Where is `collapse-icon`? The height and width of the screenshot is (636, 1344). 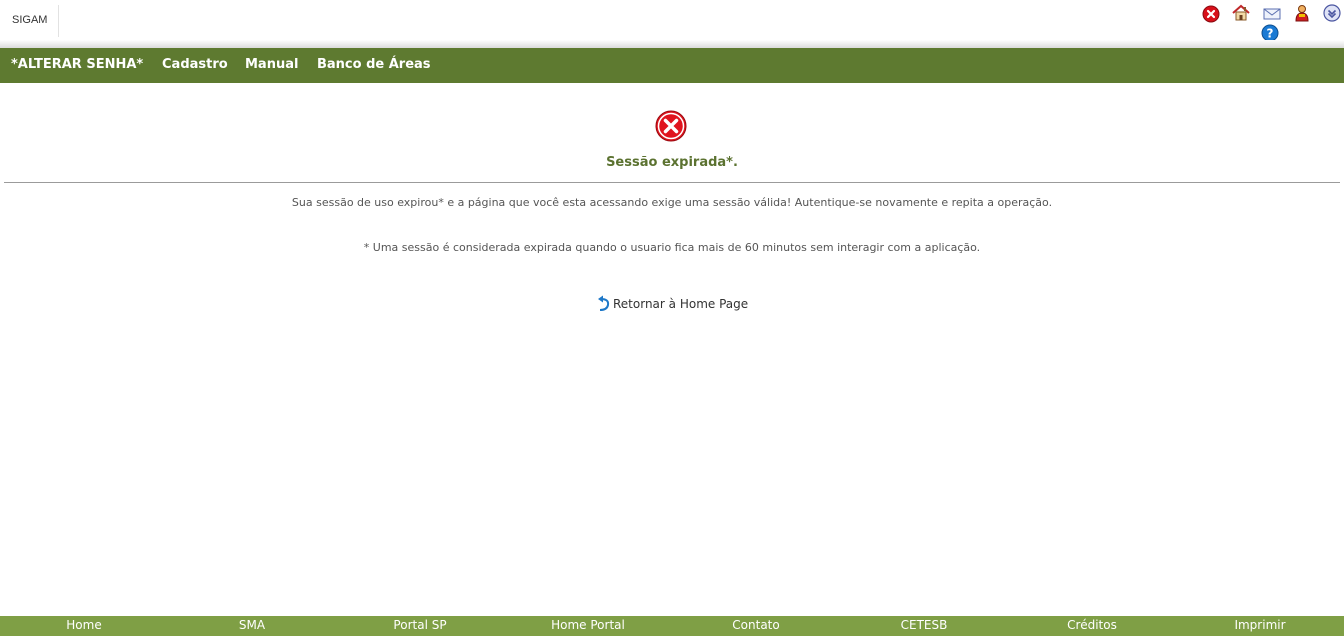 collapse-icon is located at coordinates (1332, 13).